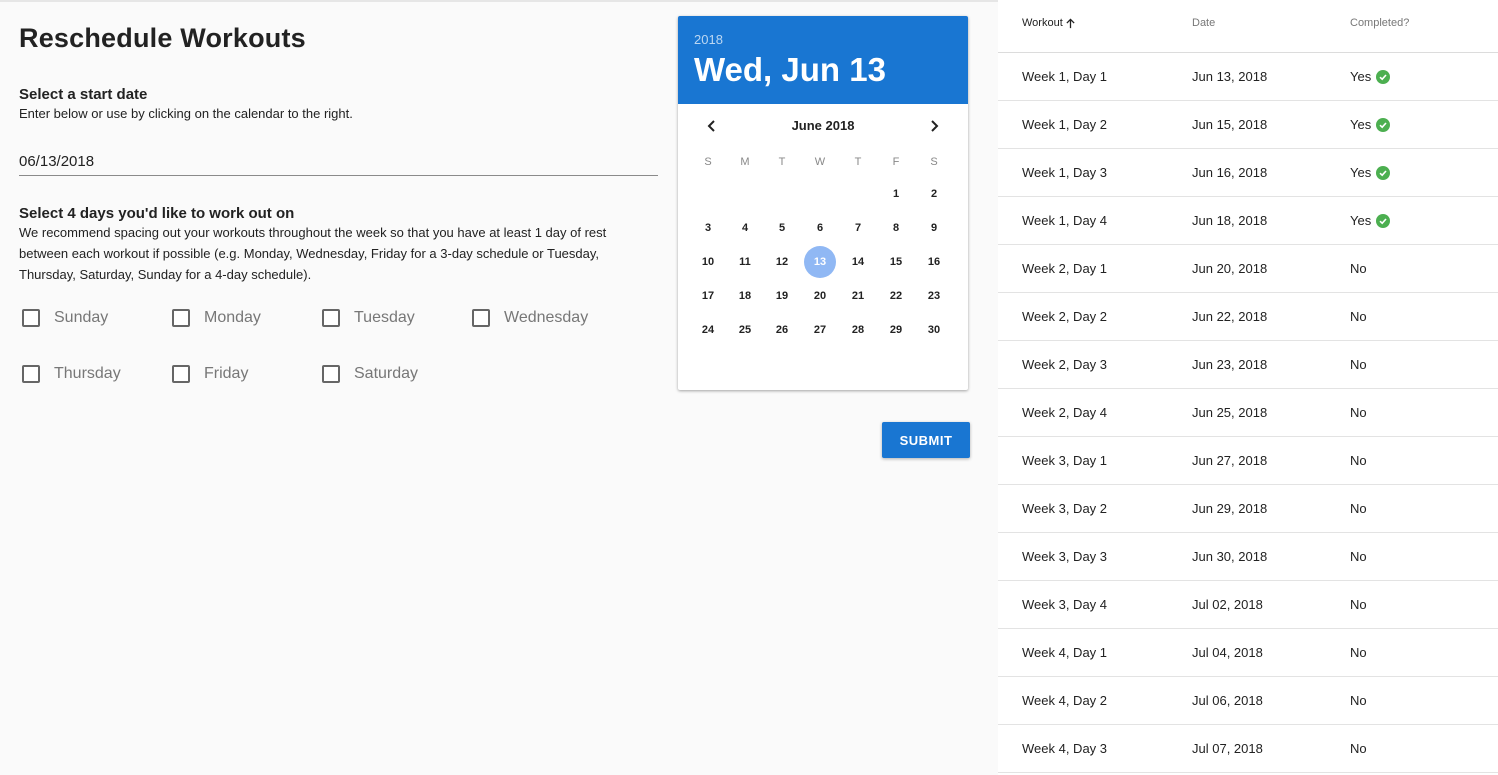  I want to click on date-cell: Jul 04, 2018, so click(1227, 652).